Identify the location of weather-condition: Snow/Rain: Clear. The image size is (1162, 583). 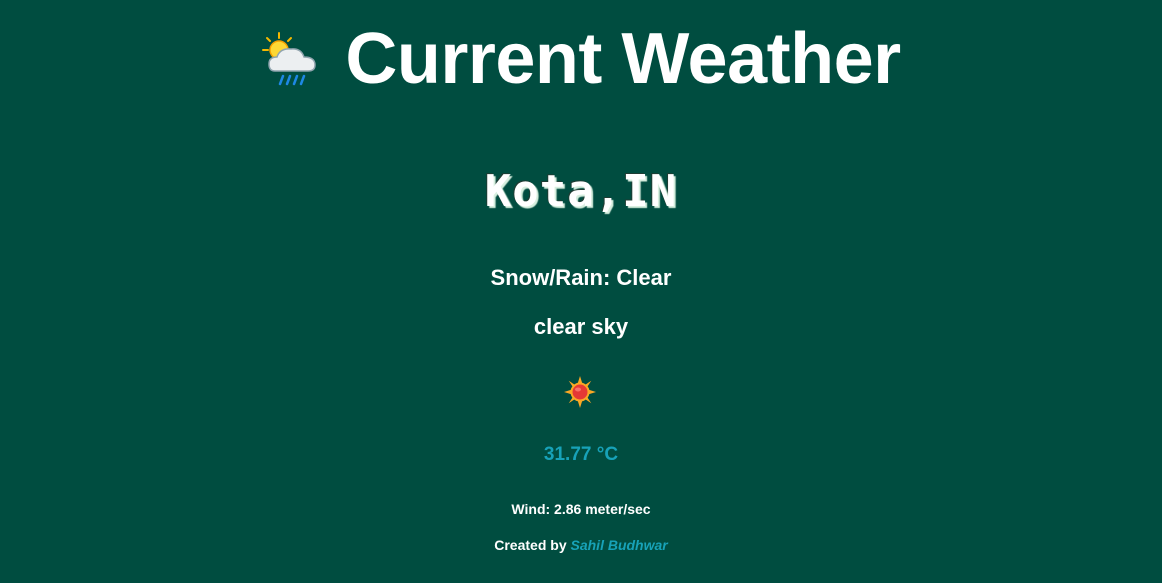
(581, 277).